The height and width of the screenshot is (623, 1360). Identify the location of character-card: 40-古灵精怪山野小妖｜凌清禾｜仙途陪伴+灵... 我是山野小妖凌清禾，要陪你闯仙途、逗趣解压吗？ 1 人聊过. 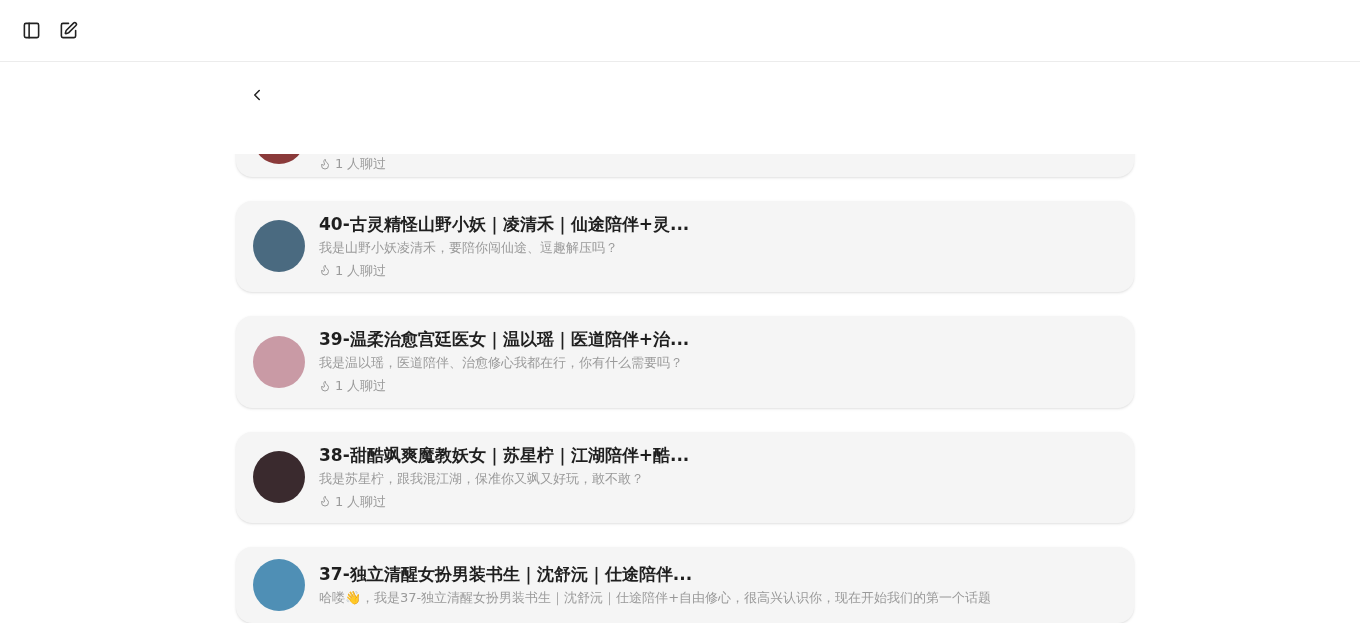
(685, 246).